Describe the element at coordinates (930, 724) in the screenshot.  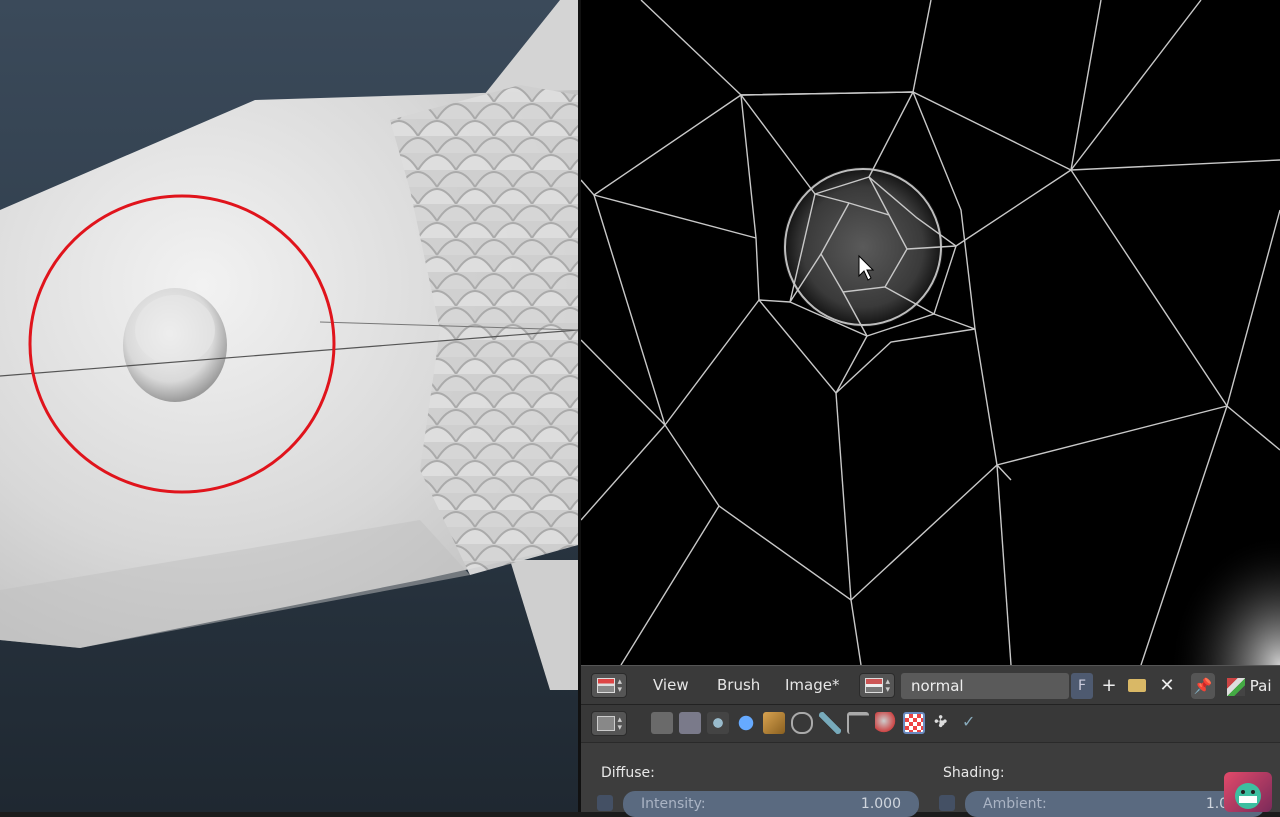
I see `properties-tabs: ▴ ▾ ✣ ✓` at that location.